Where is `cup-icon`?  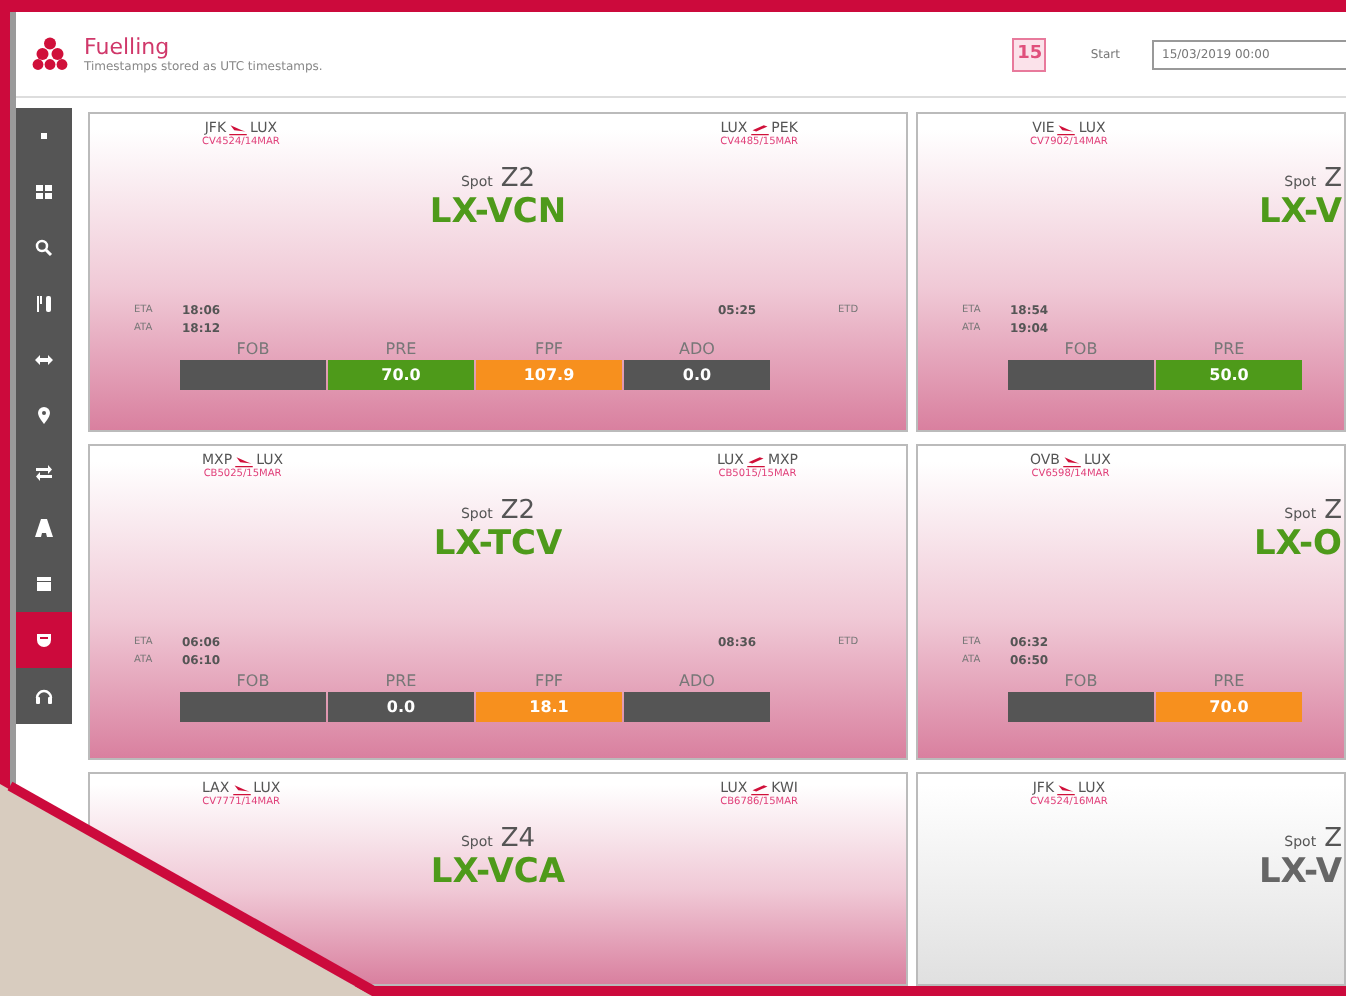 cup-icon is located at coordinates (44, 640).